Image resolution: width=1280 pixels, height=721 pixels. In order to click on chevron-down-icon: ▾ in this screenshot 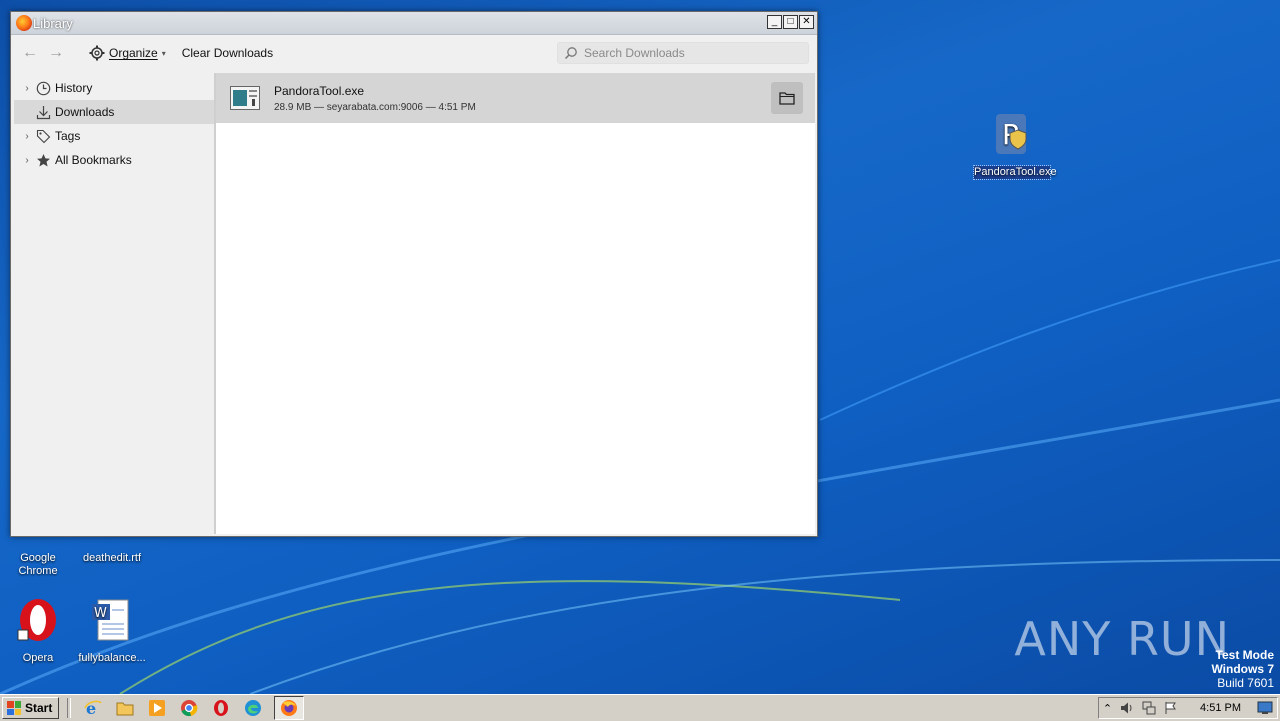, I will do `click(163, 53)`.